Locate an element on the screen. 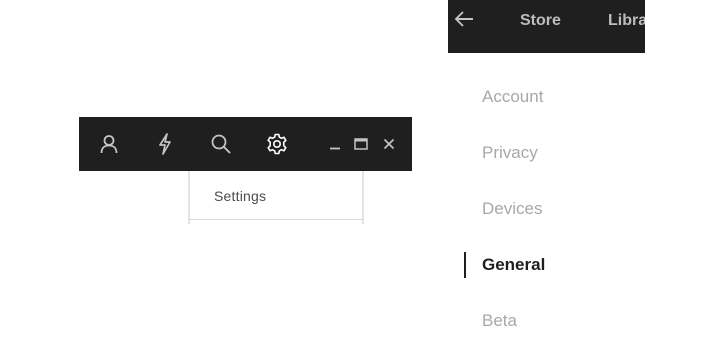  nav-library: Library is located at coordinates (626, 21).